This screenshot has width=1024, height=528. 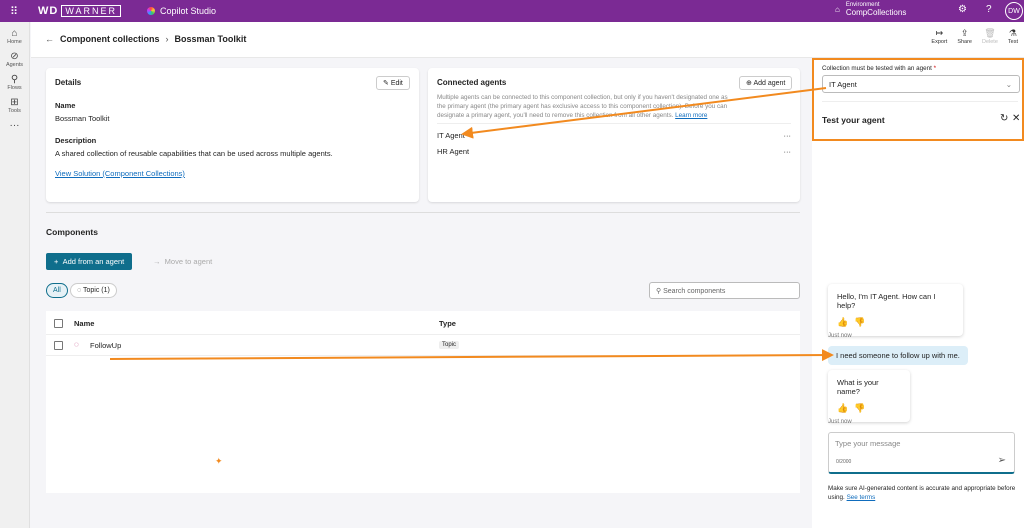 I want to click on cursor-marker-icon: ✦, so click(x=219, y=461).